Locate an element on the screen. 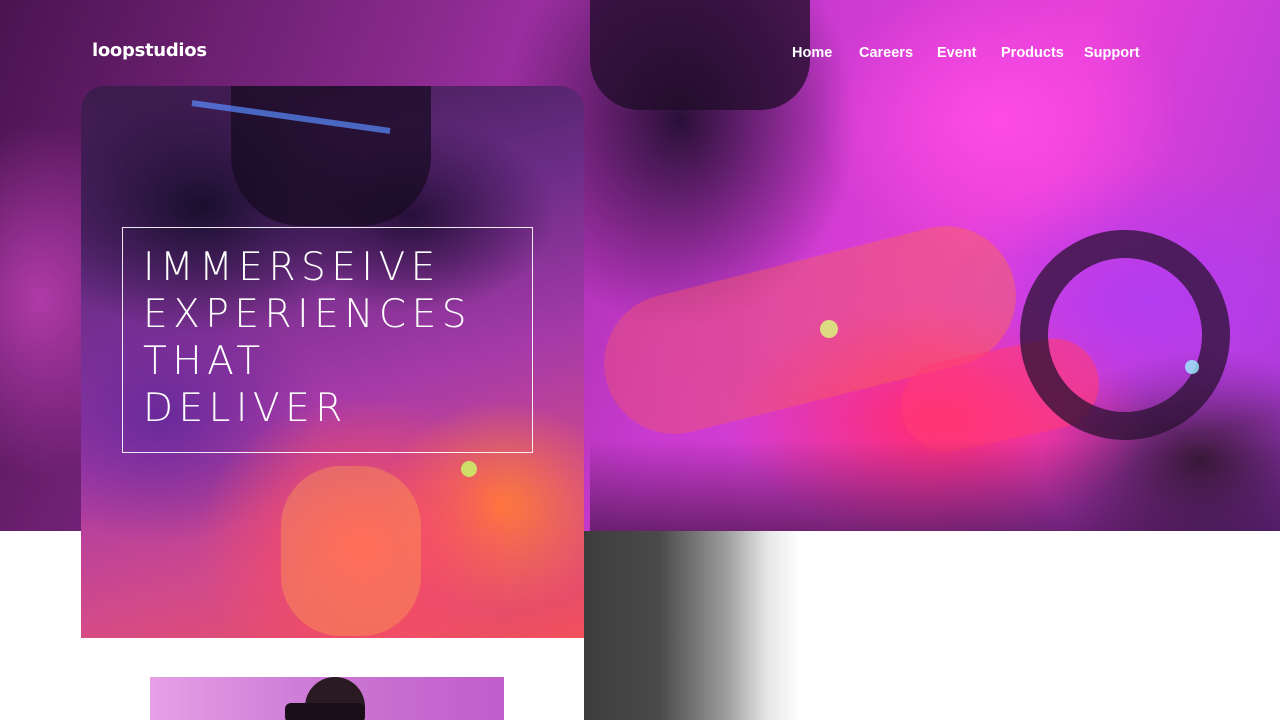 The image size is (1280, 720). nav-item-products: Products is located at coordinates (1032, 53).